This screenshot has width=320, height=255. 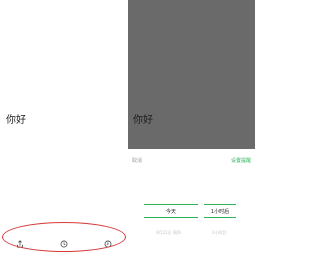 I want to click on date-selected-label: 今天, so click(x=170, y=211).